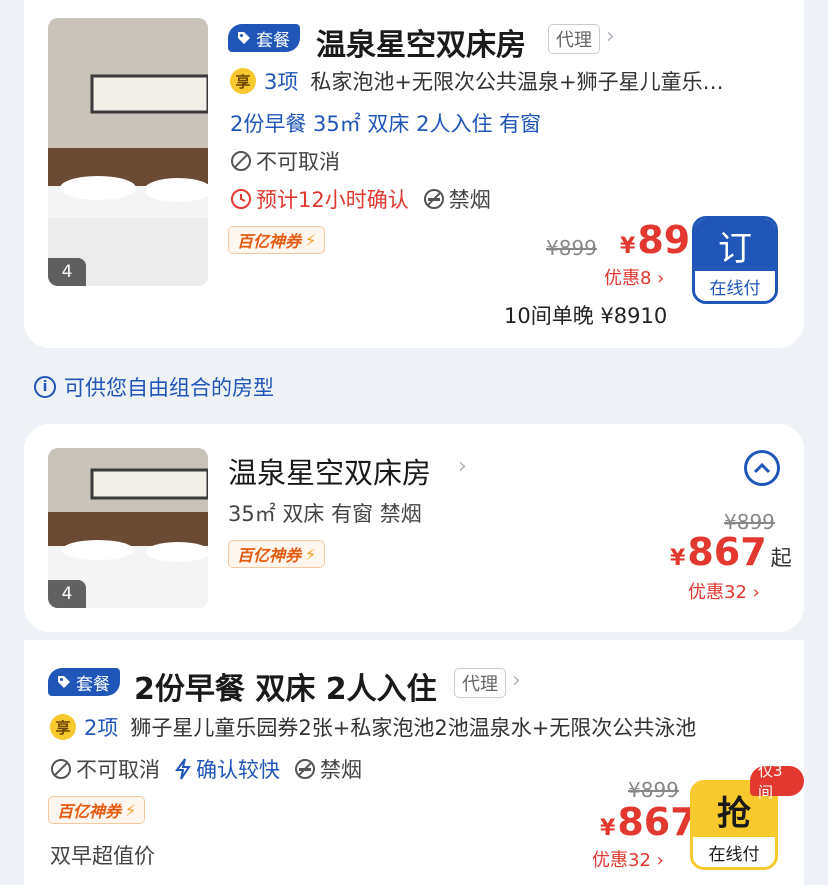 The width and height of the screenshot is (828, 885). What do you see at coordinates (238, 770) in the screenshot?
I see `confirm-speed: 确认较快` at bounding box center [238, 770].